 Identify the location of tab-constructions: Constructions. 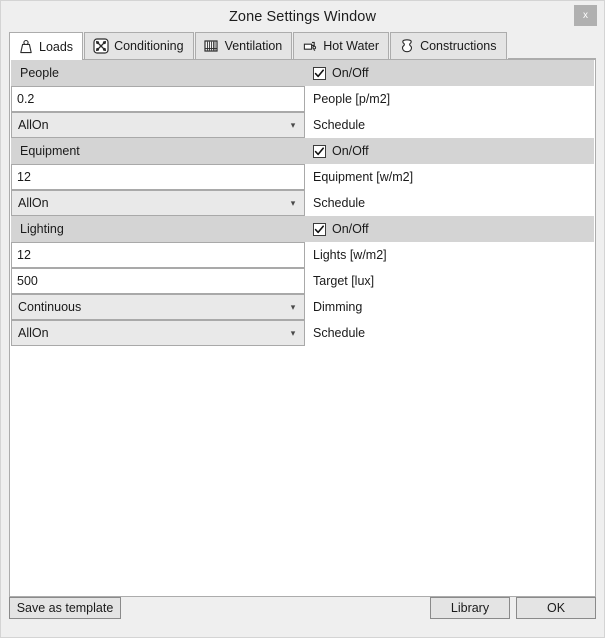
(448, 45).